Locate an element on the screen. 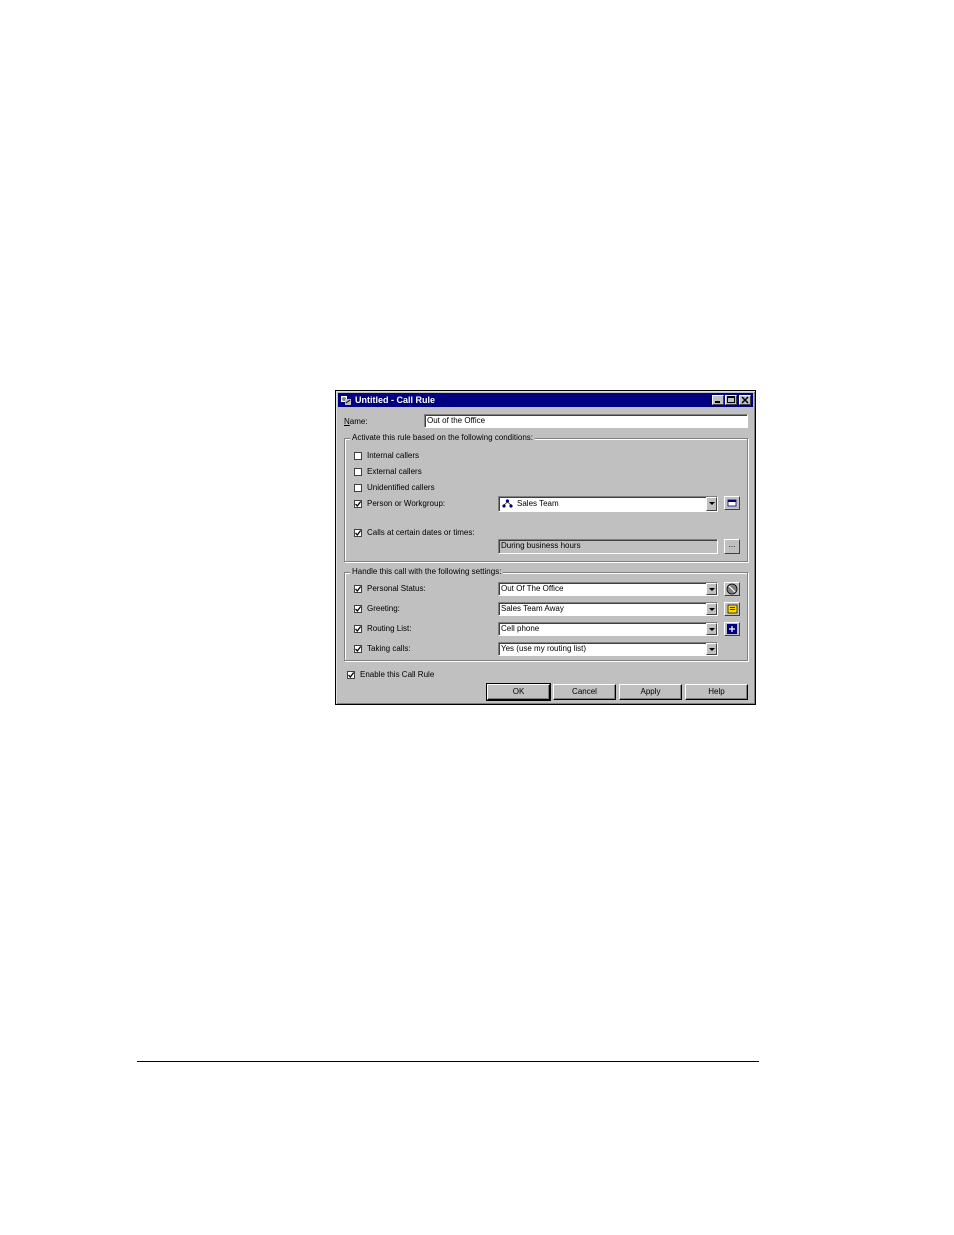 Image resolution: width=954 pixels, height=1235 pixels. minimize-button is located at coordinates (718, 400).